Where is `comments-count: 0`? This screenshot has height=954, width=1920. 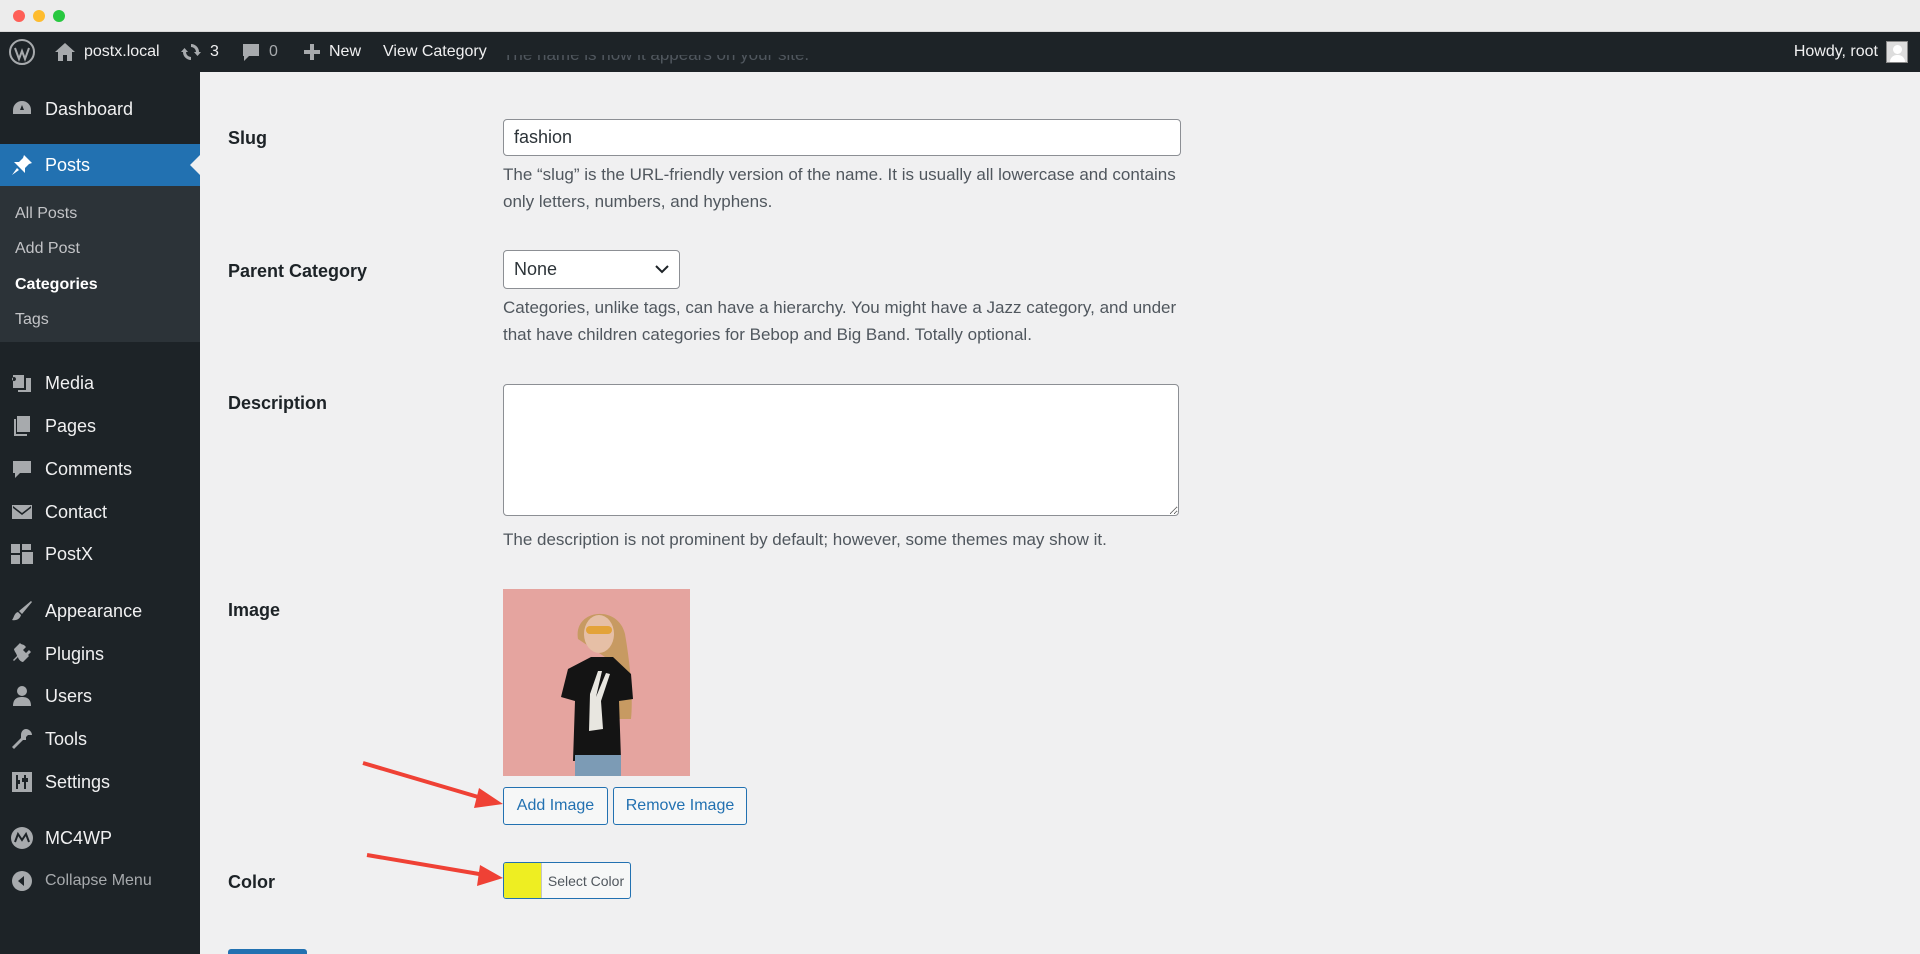
comments-count: 0 is located at coordinates (273, 51).